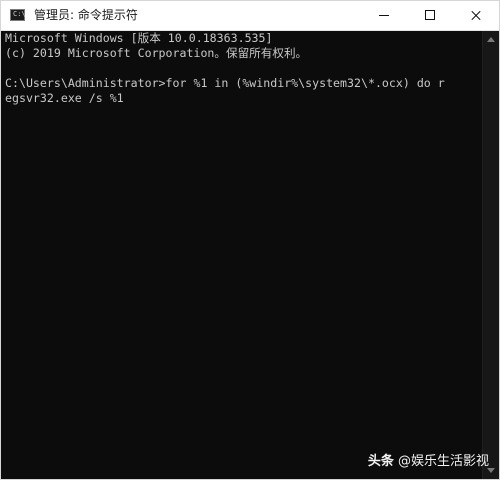 The image size is (500, 480). I want to click on scroll-up-arrow-icon, so click(491, 39).